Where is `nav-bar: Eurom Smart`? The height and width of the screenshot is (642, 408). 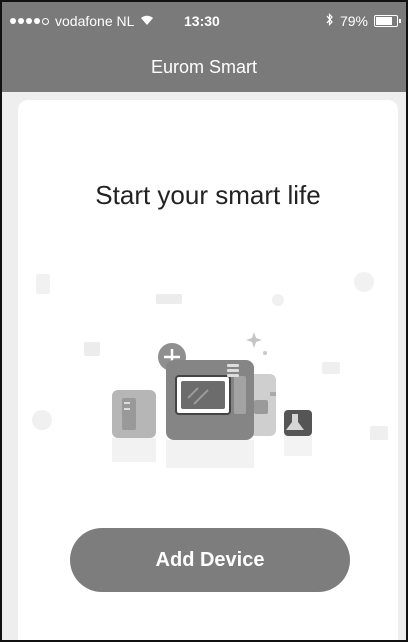 nav-bar: Eurom Smart is located at coordinates (204, 67).